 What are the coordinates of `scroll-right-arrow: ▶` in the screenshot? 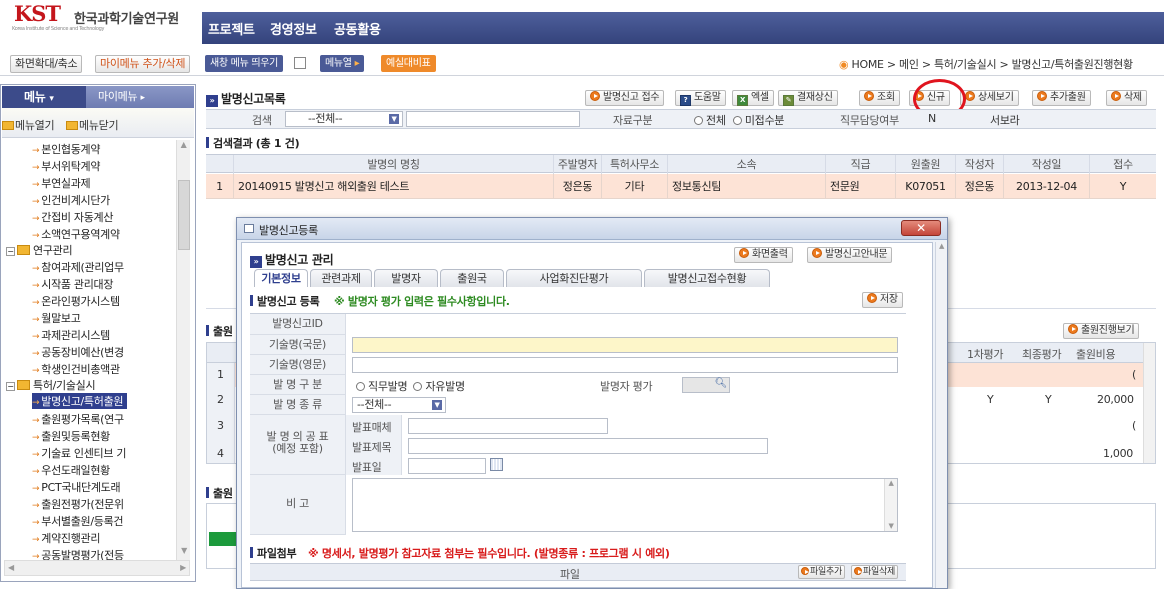 It's located at (183, 567).